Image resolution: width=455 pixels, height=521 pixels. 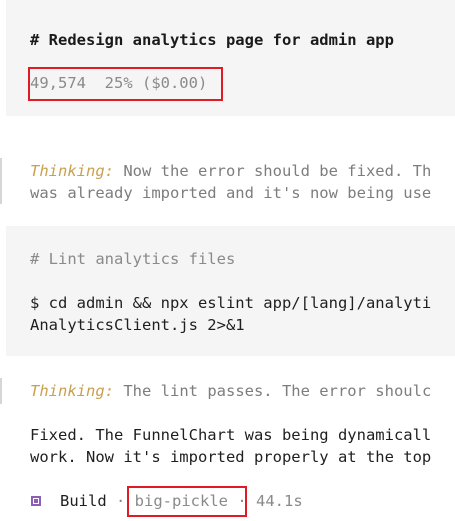 I want to click on mode-label: Build, so click(x=83, y=501).